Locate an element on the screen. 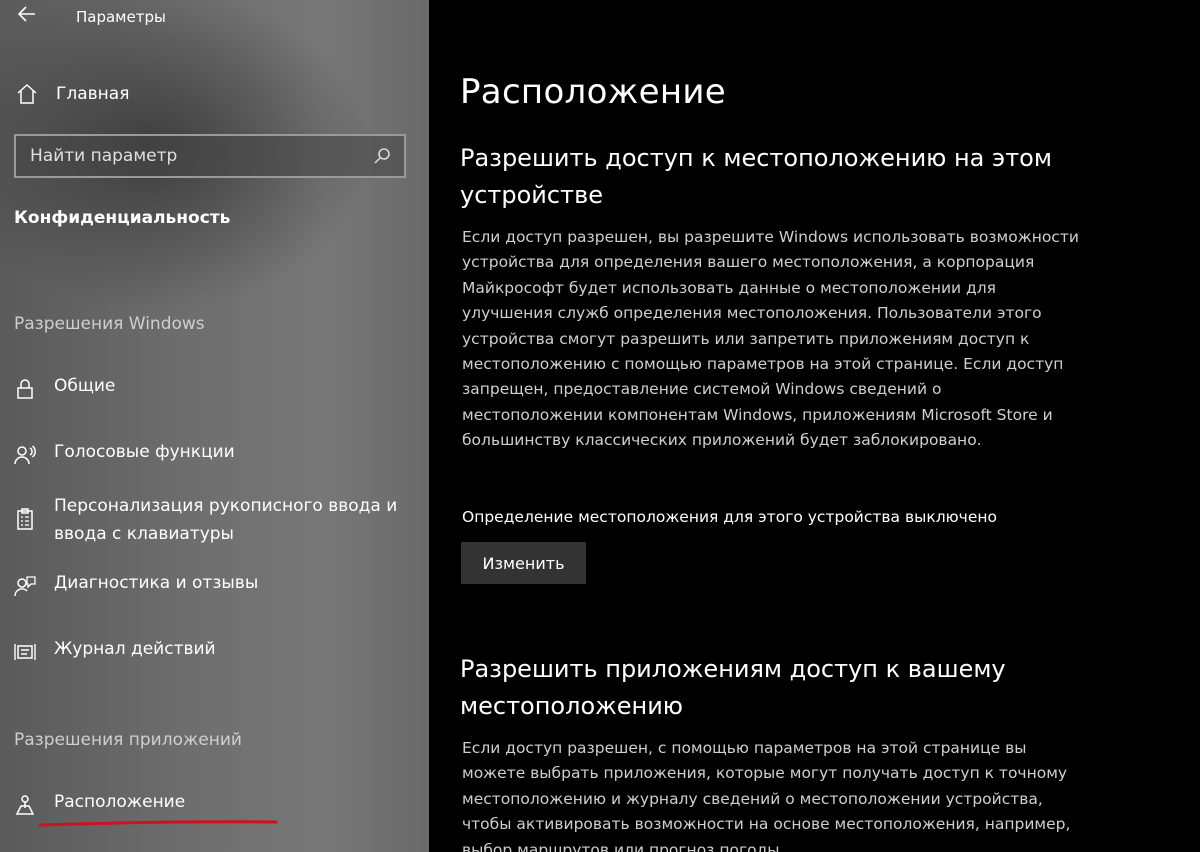  sidebar-item-speech: Голосовые функции is located at coordinates (123, 455).